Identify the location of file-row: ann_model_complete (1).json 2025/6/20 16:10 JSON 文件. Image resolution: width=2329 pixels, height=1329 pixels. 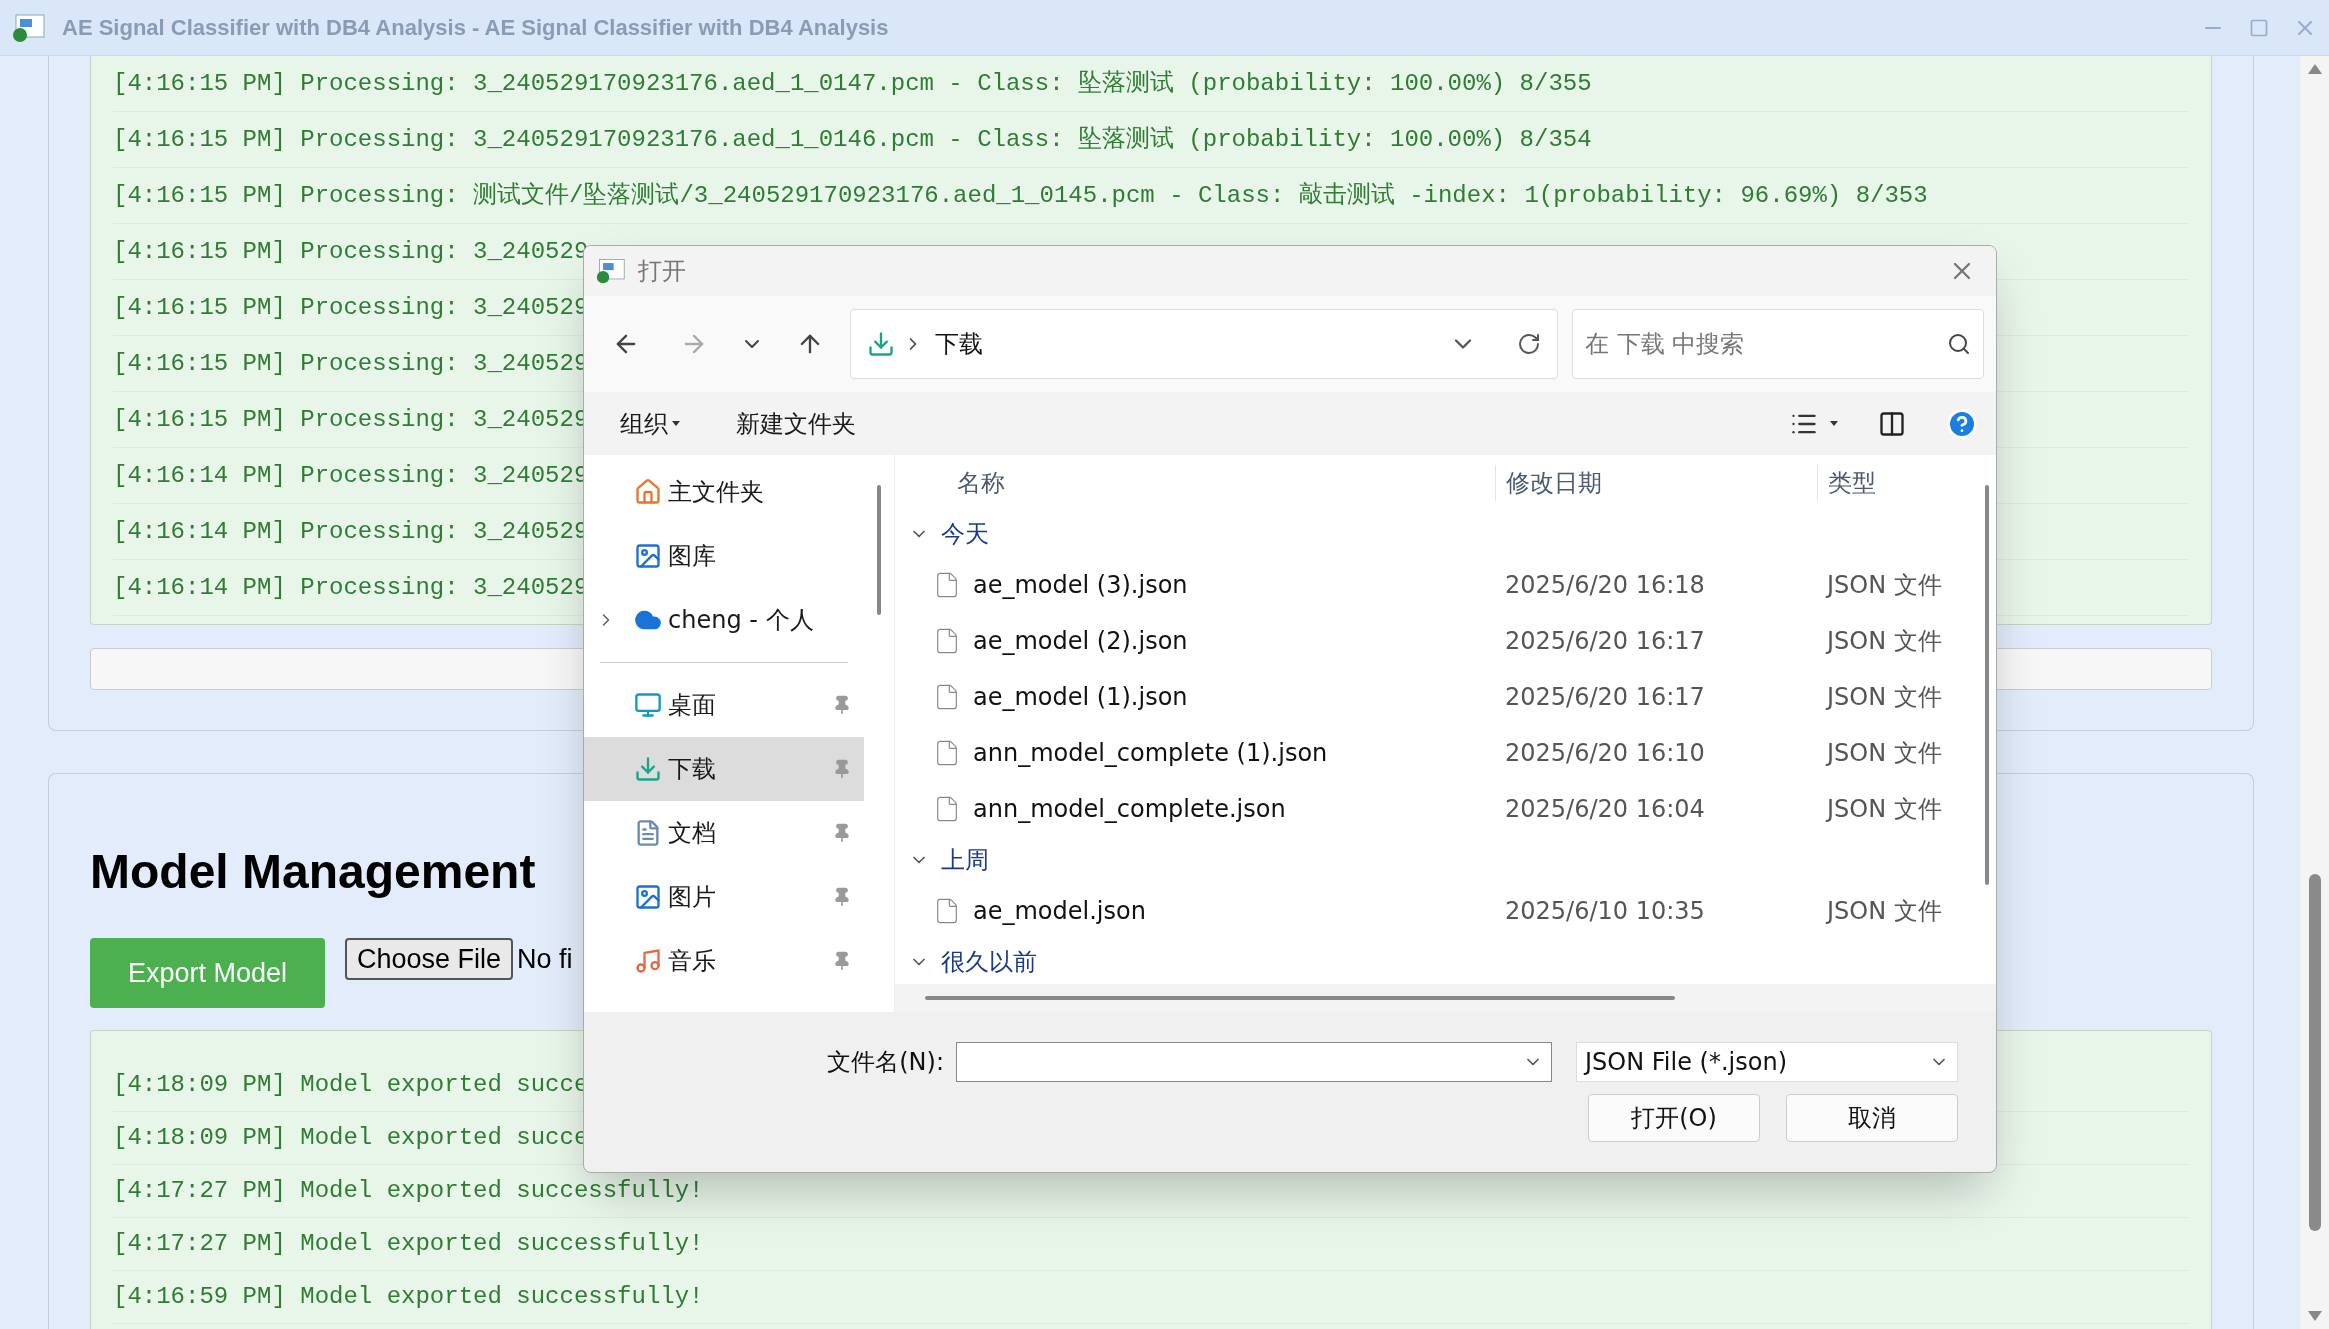
(1436, 753).